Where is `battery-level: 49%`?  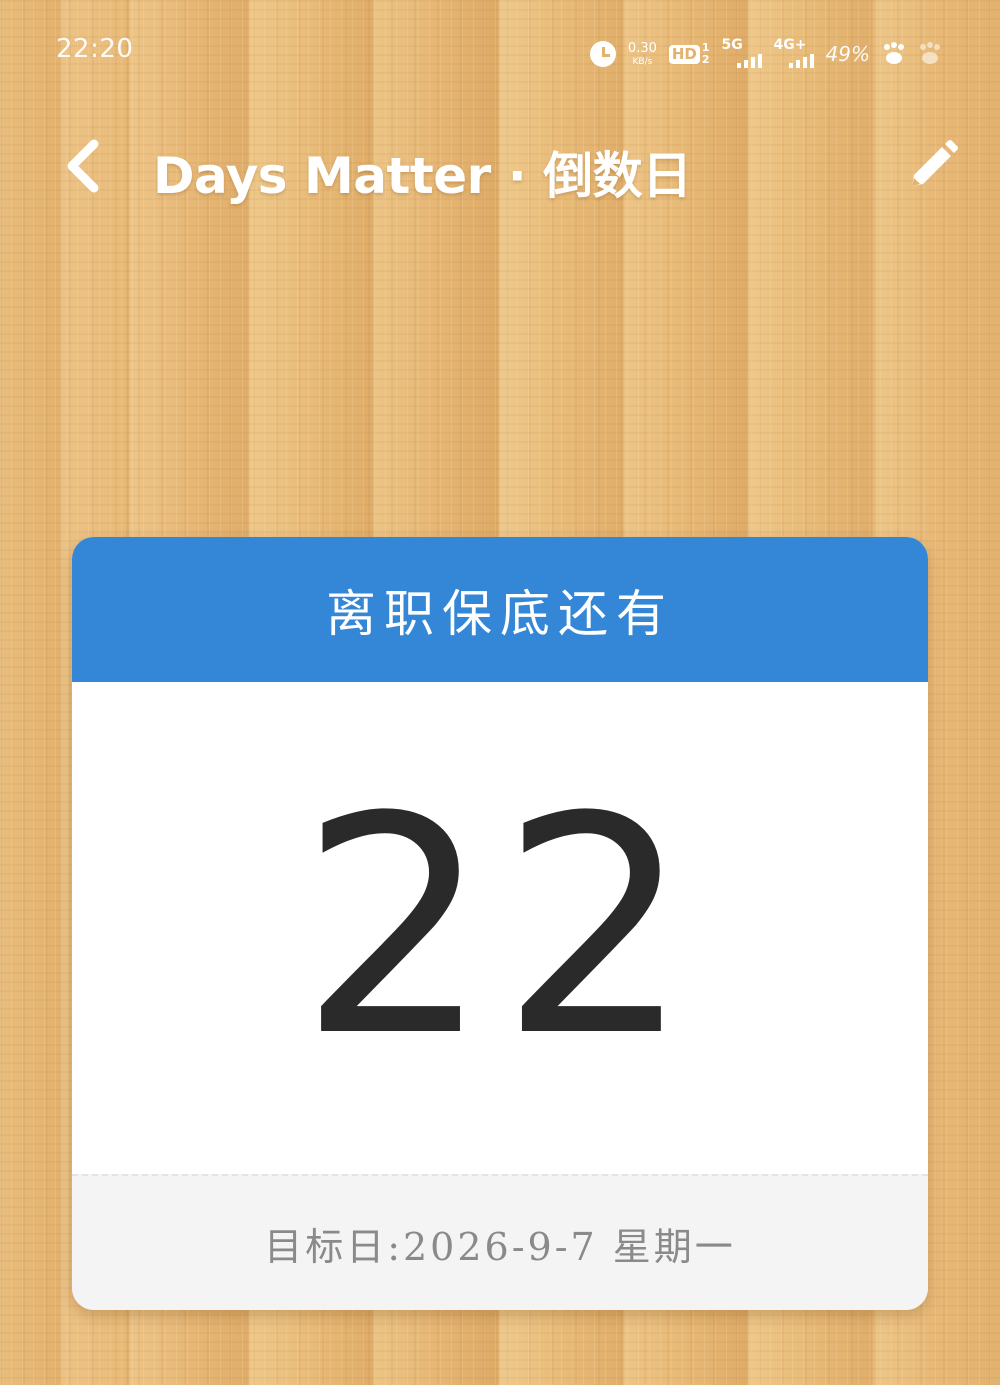
battery-level: 49% is located at coordinates (847, 54).